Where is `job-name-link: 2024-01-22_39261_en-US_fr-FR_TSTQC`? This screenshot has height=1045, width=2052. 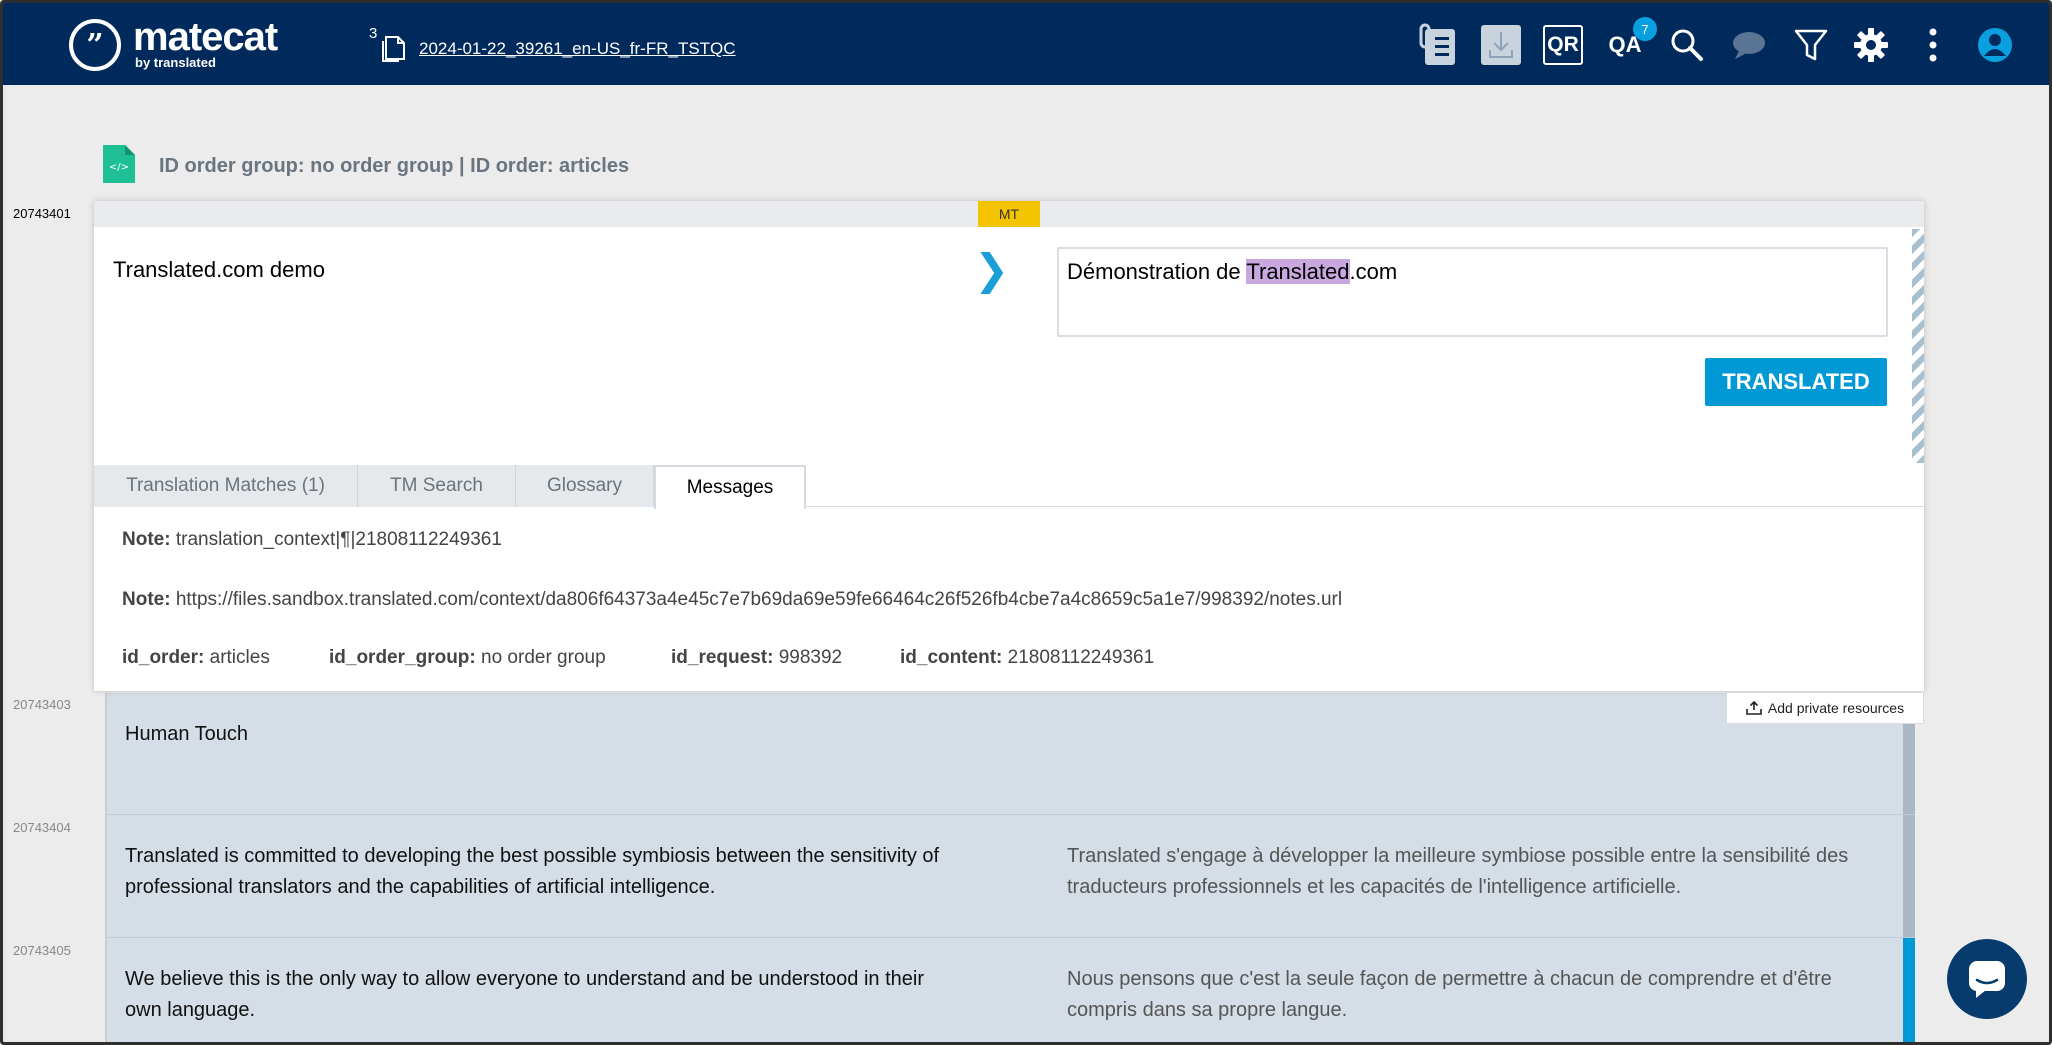 job-name-link: 2024-01-22_39261_en-US_fr-FR_TSTQC is located at coordinates (577, 49).